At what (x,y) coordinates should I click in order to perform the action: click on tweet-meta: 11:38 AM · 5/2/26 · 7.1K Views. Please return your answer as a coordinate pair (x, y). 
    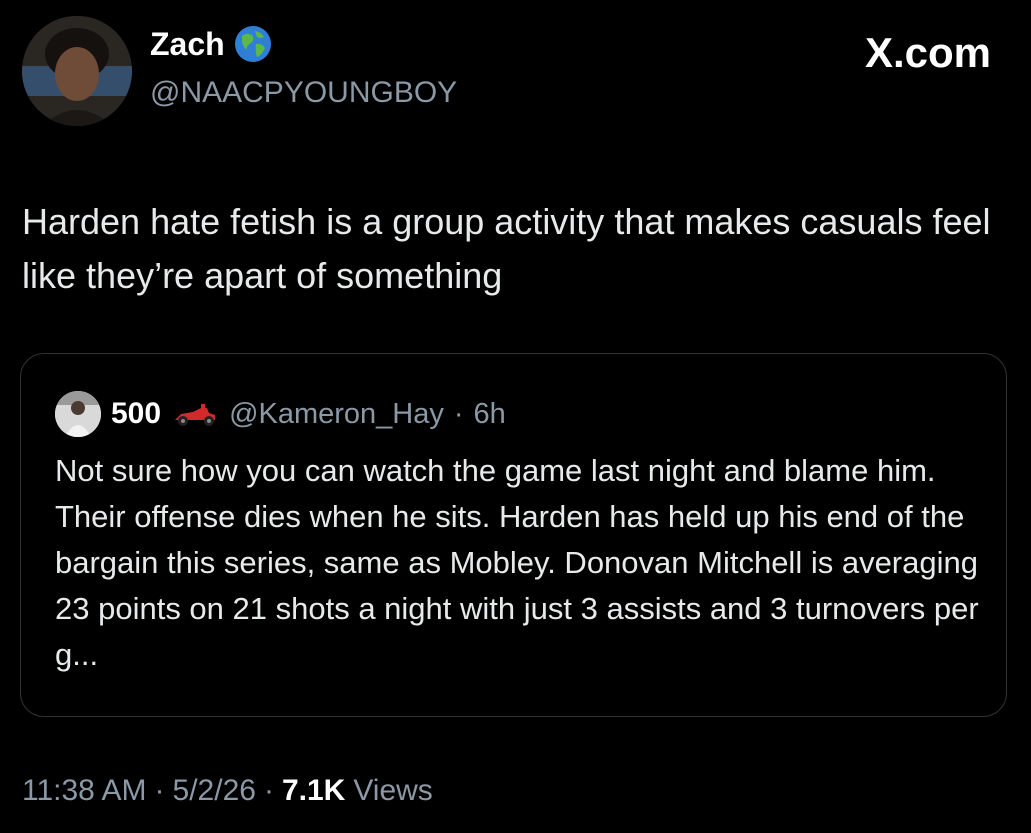
    Looking at the image, I should click on (227, 791).